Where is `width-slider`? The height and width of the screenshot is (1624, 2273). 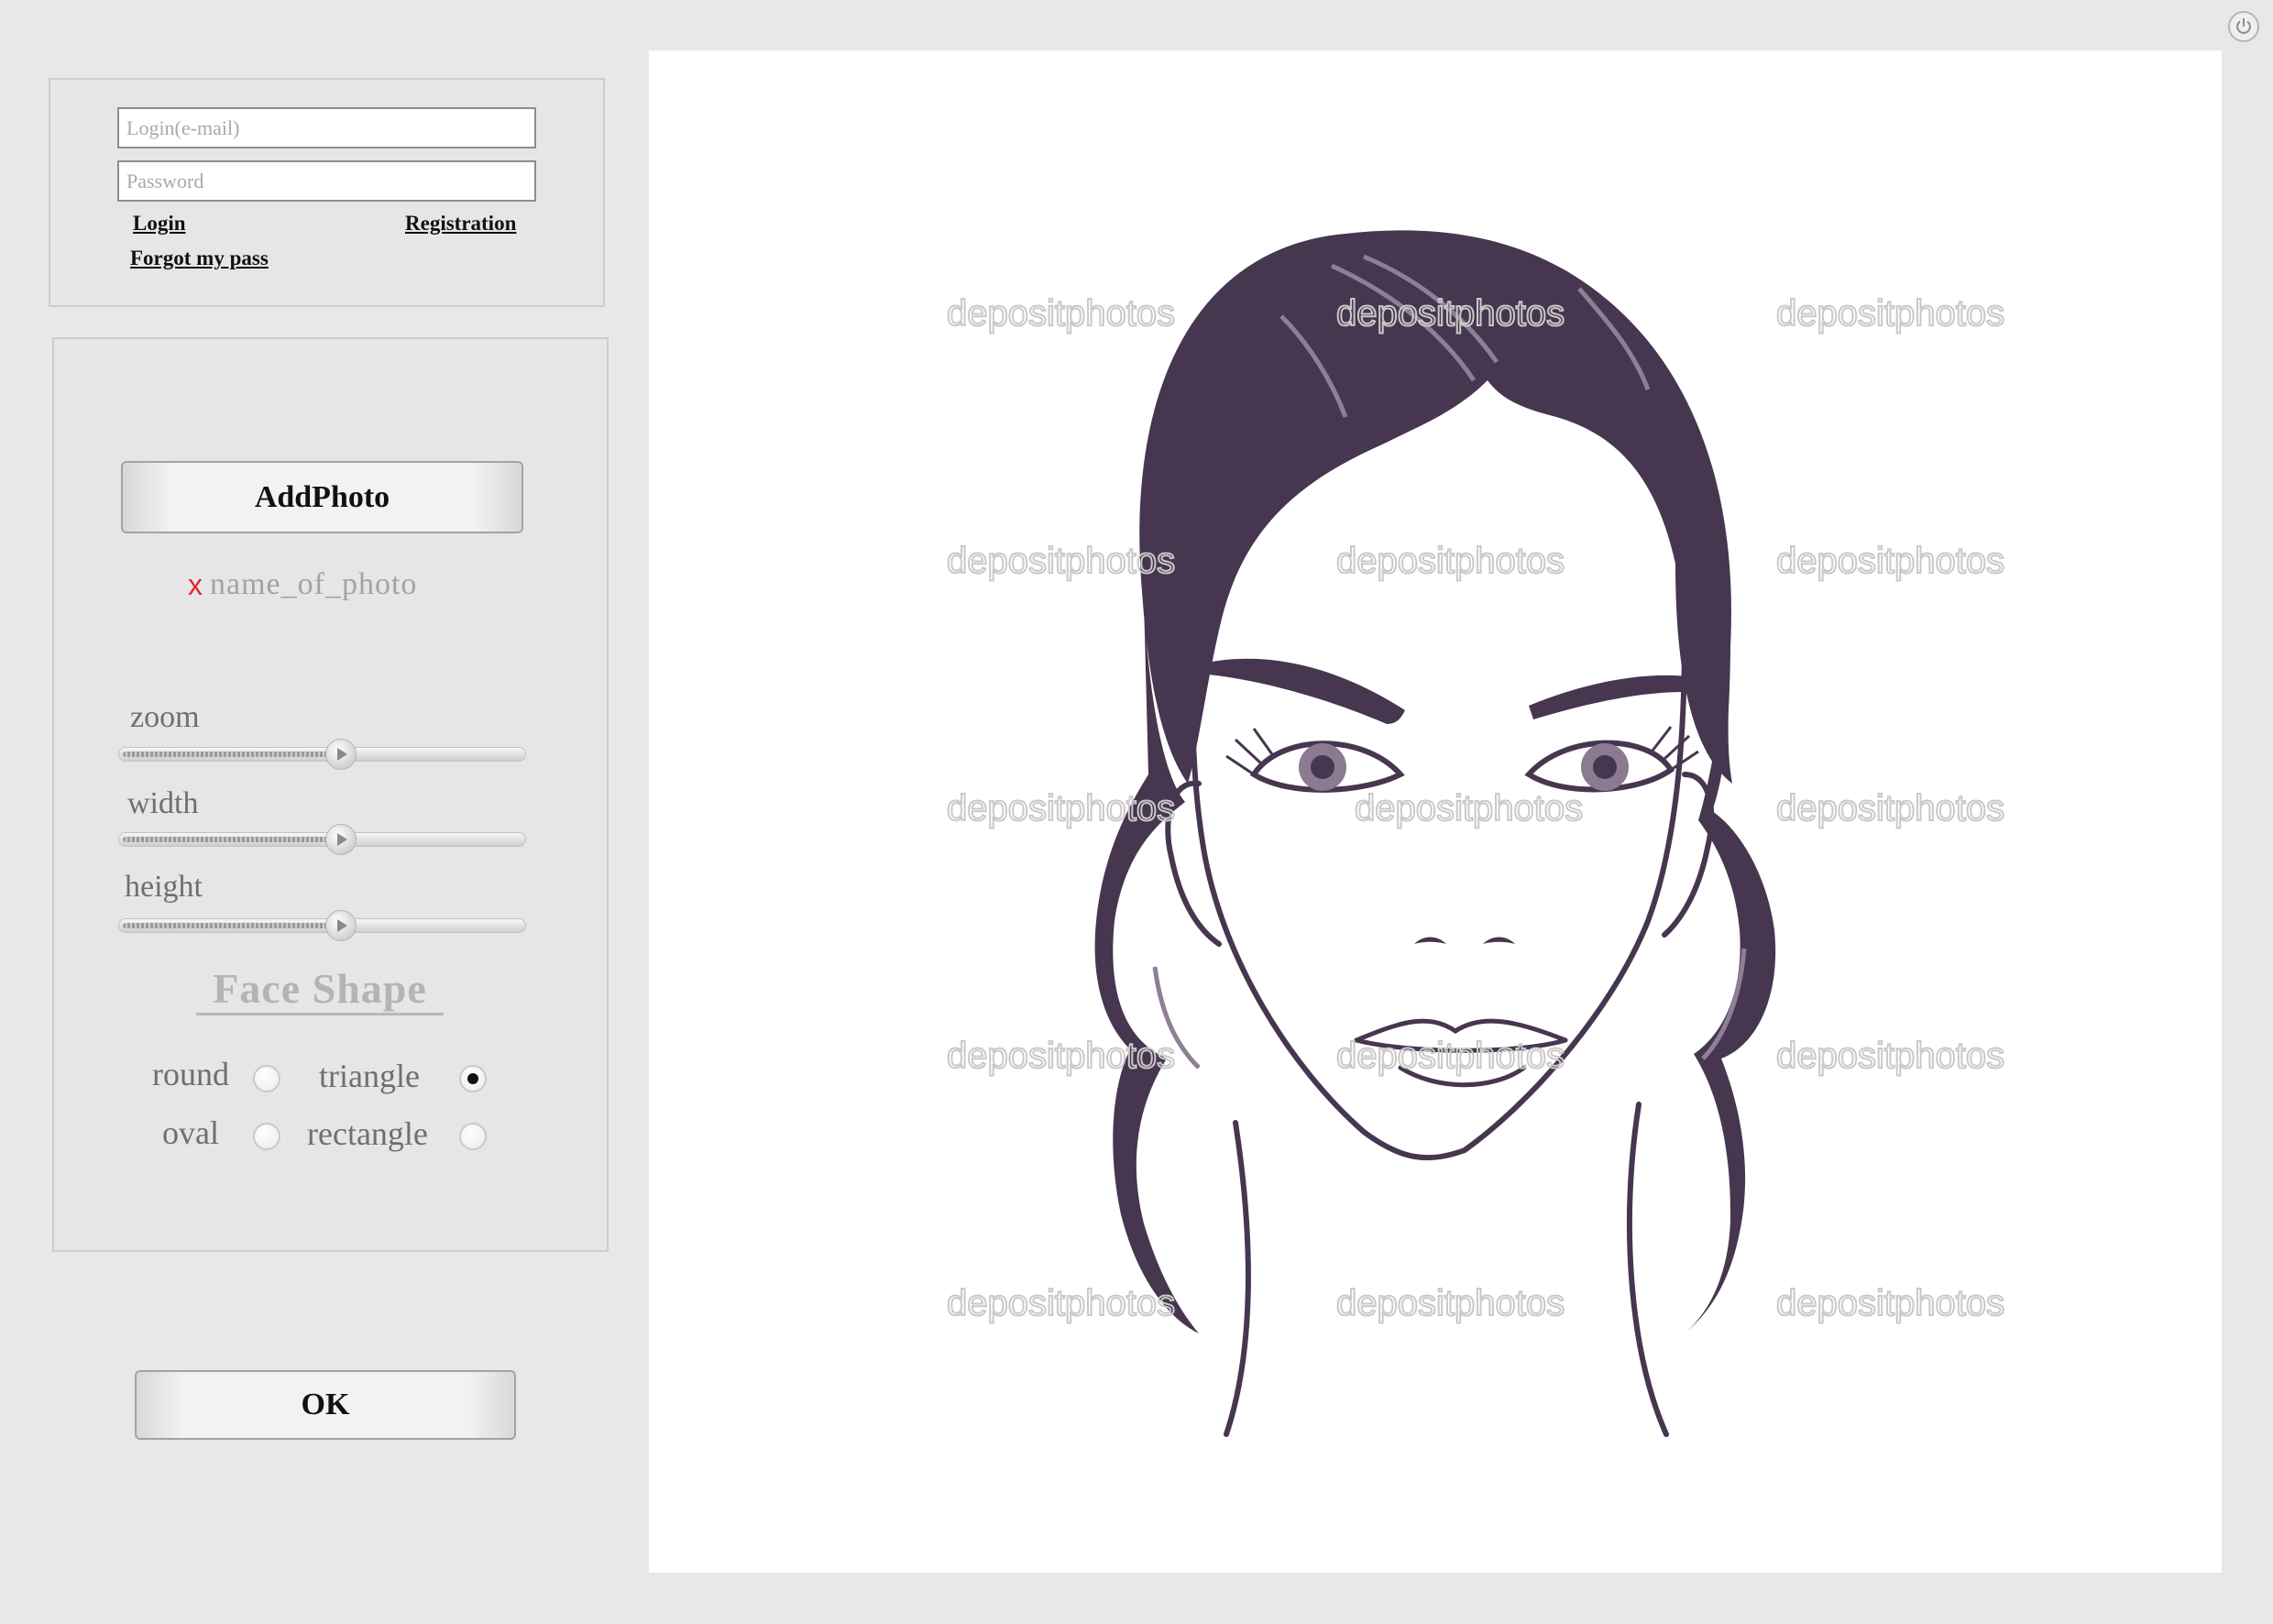 width-slider is located at coordinates (322, 839).